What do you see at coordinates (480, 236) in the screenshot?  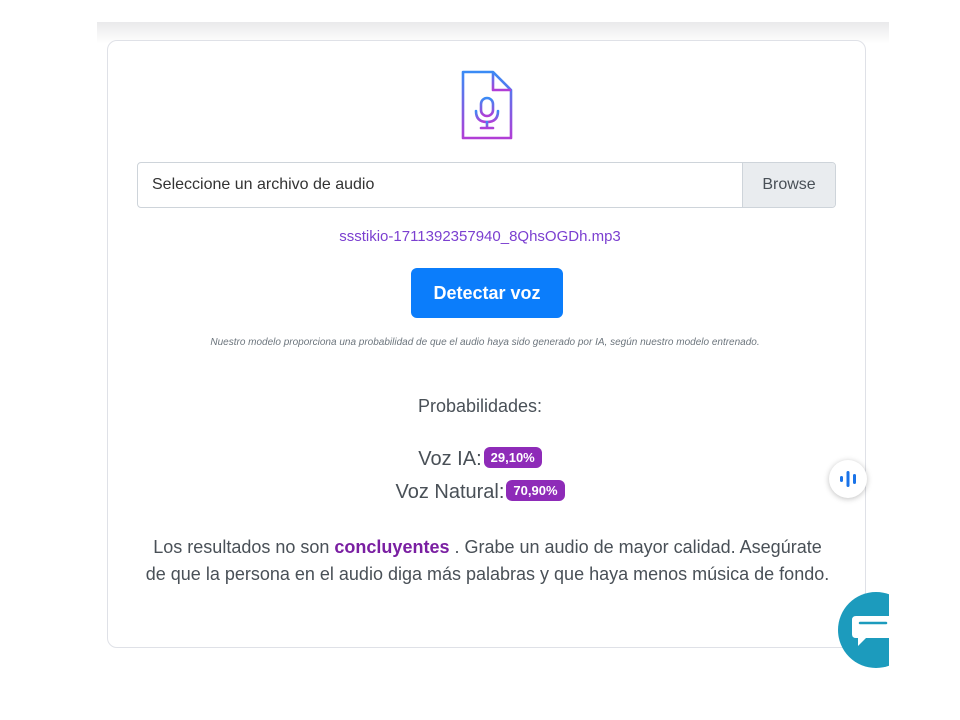 I see `selected-file-name: ssstikio-1711392357940_8QhsOGDh.mp3` at bounding box center [480, 236].